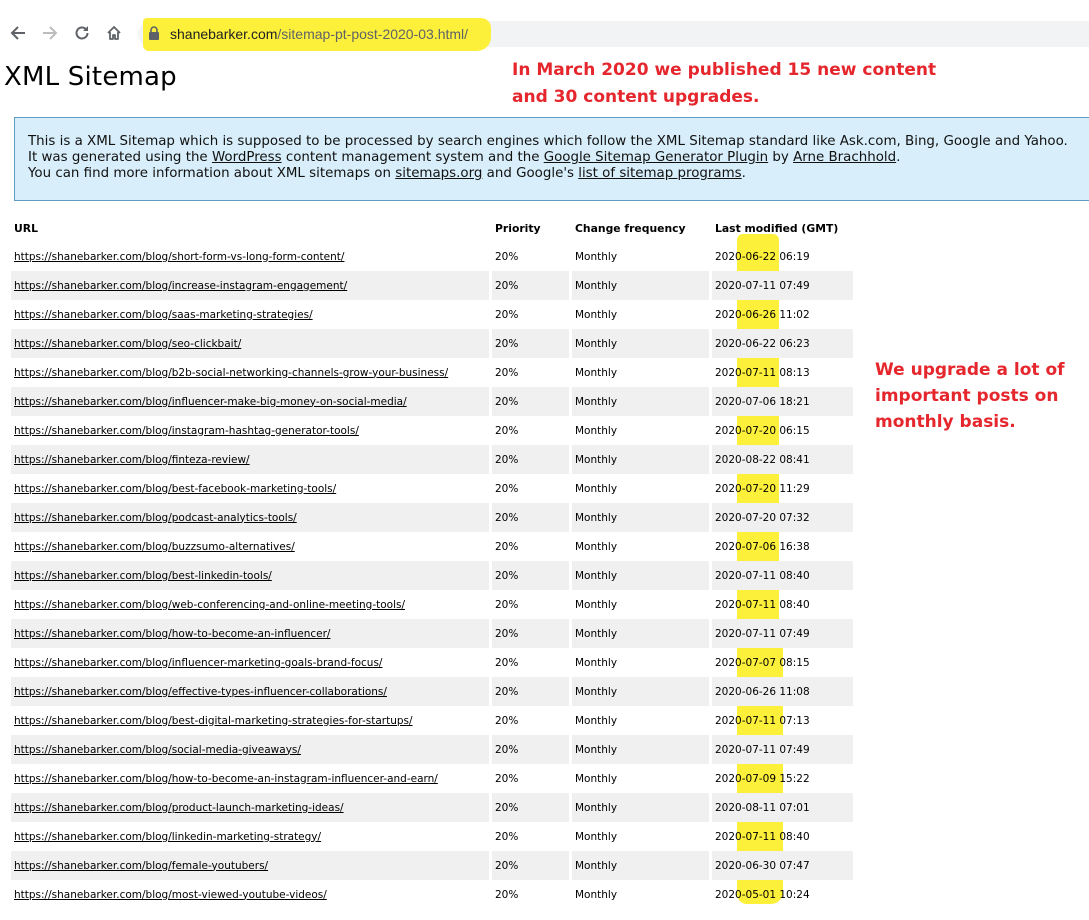  I want to click on last-modified-cell: 2020-07-20 06:15, so click(762, 430).